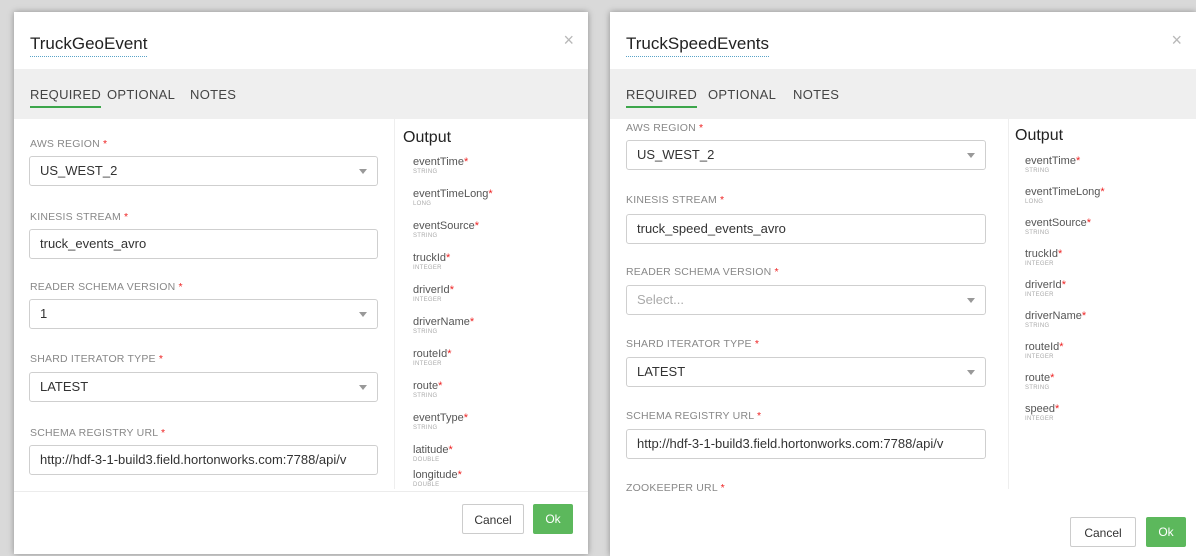 Image resolution: width=1196 pixels, height=556 pixels. What do you see at coordinates (451, 194) in the screenshot?
I see `output-field-name-text: eventTimeLong` at bounding box center [451, 194].